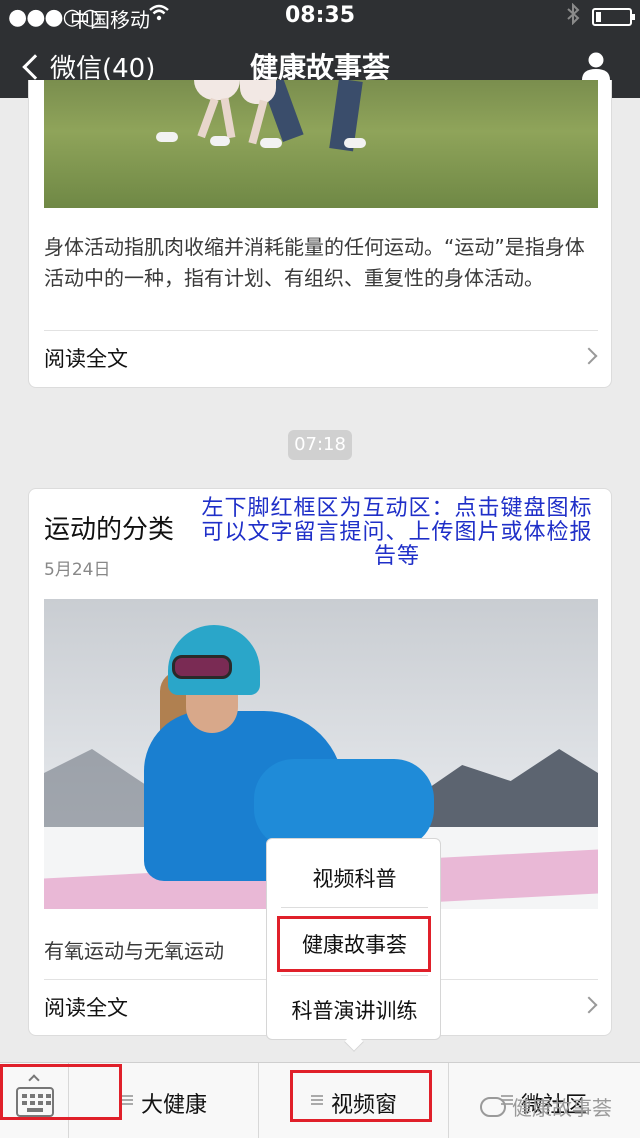  What do you see at coordinates (573, 16) in the screenshot?
I see `bluetooth-icon` at bounding box center [573, 16].